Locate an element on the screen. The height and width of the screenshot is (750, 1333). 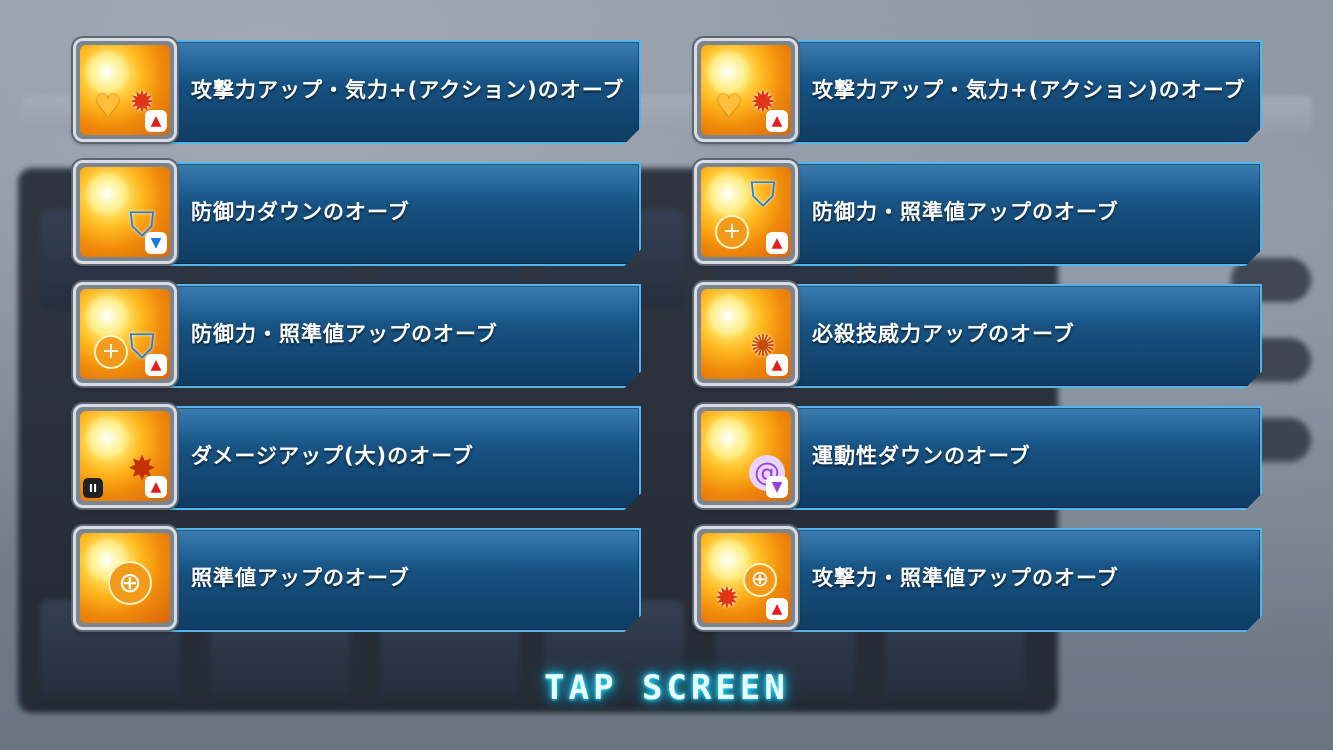
attack-burst-icon: ✹ is located at coordinates (727, 598).